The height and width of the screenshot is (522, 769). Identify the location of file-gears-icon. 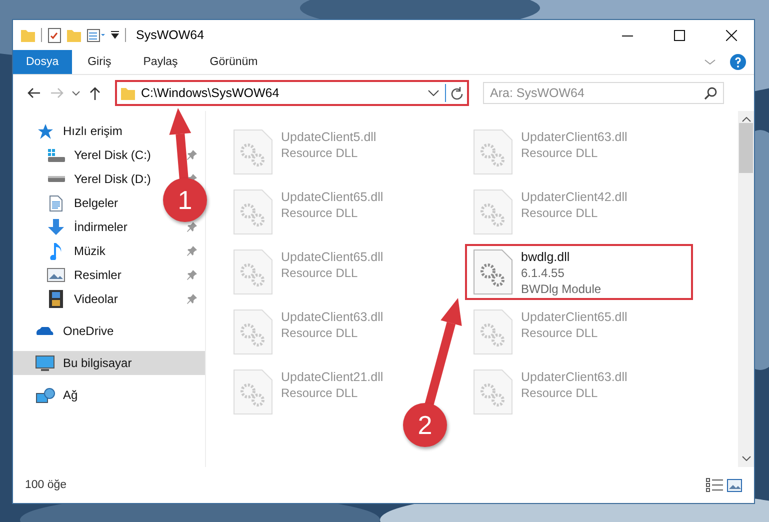
(493, 272).